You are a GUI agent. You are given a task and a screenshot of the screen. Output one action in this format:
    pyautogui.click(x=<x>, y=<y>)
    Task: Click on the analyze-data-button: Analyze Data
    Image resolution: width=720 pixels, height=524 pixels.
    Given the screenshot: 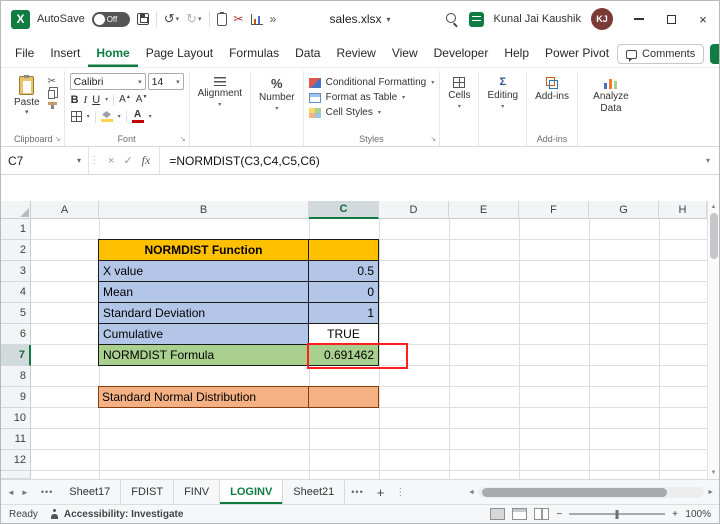 What is the action you would take?
    pyautogui.click(x=611, y=102)
    